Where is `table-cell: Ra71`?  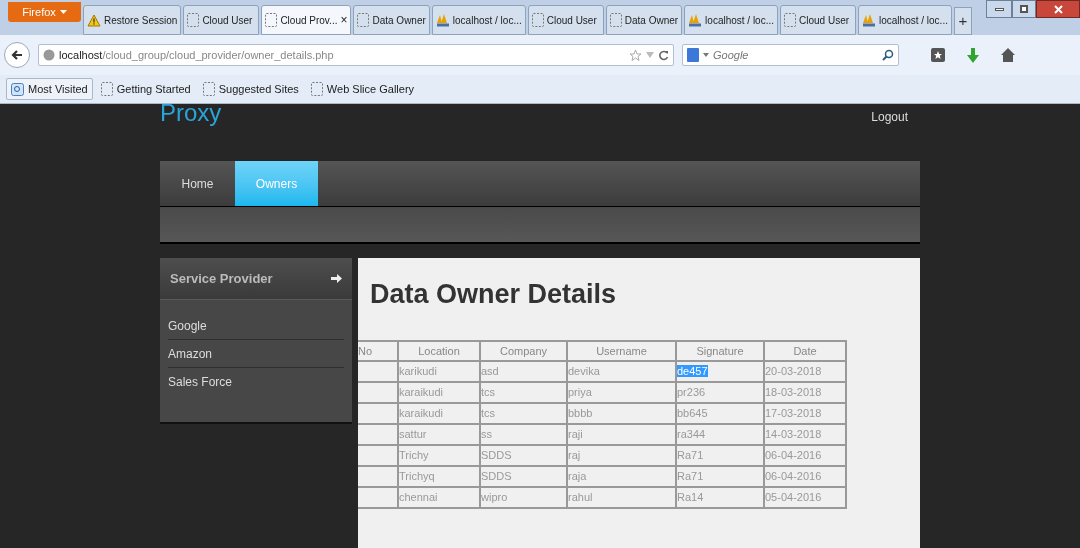
table-cell: Ra71 is located at coordinates (720, 455).